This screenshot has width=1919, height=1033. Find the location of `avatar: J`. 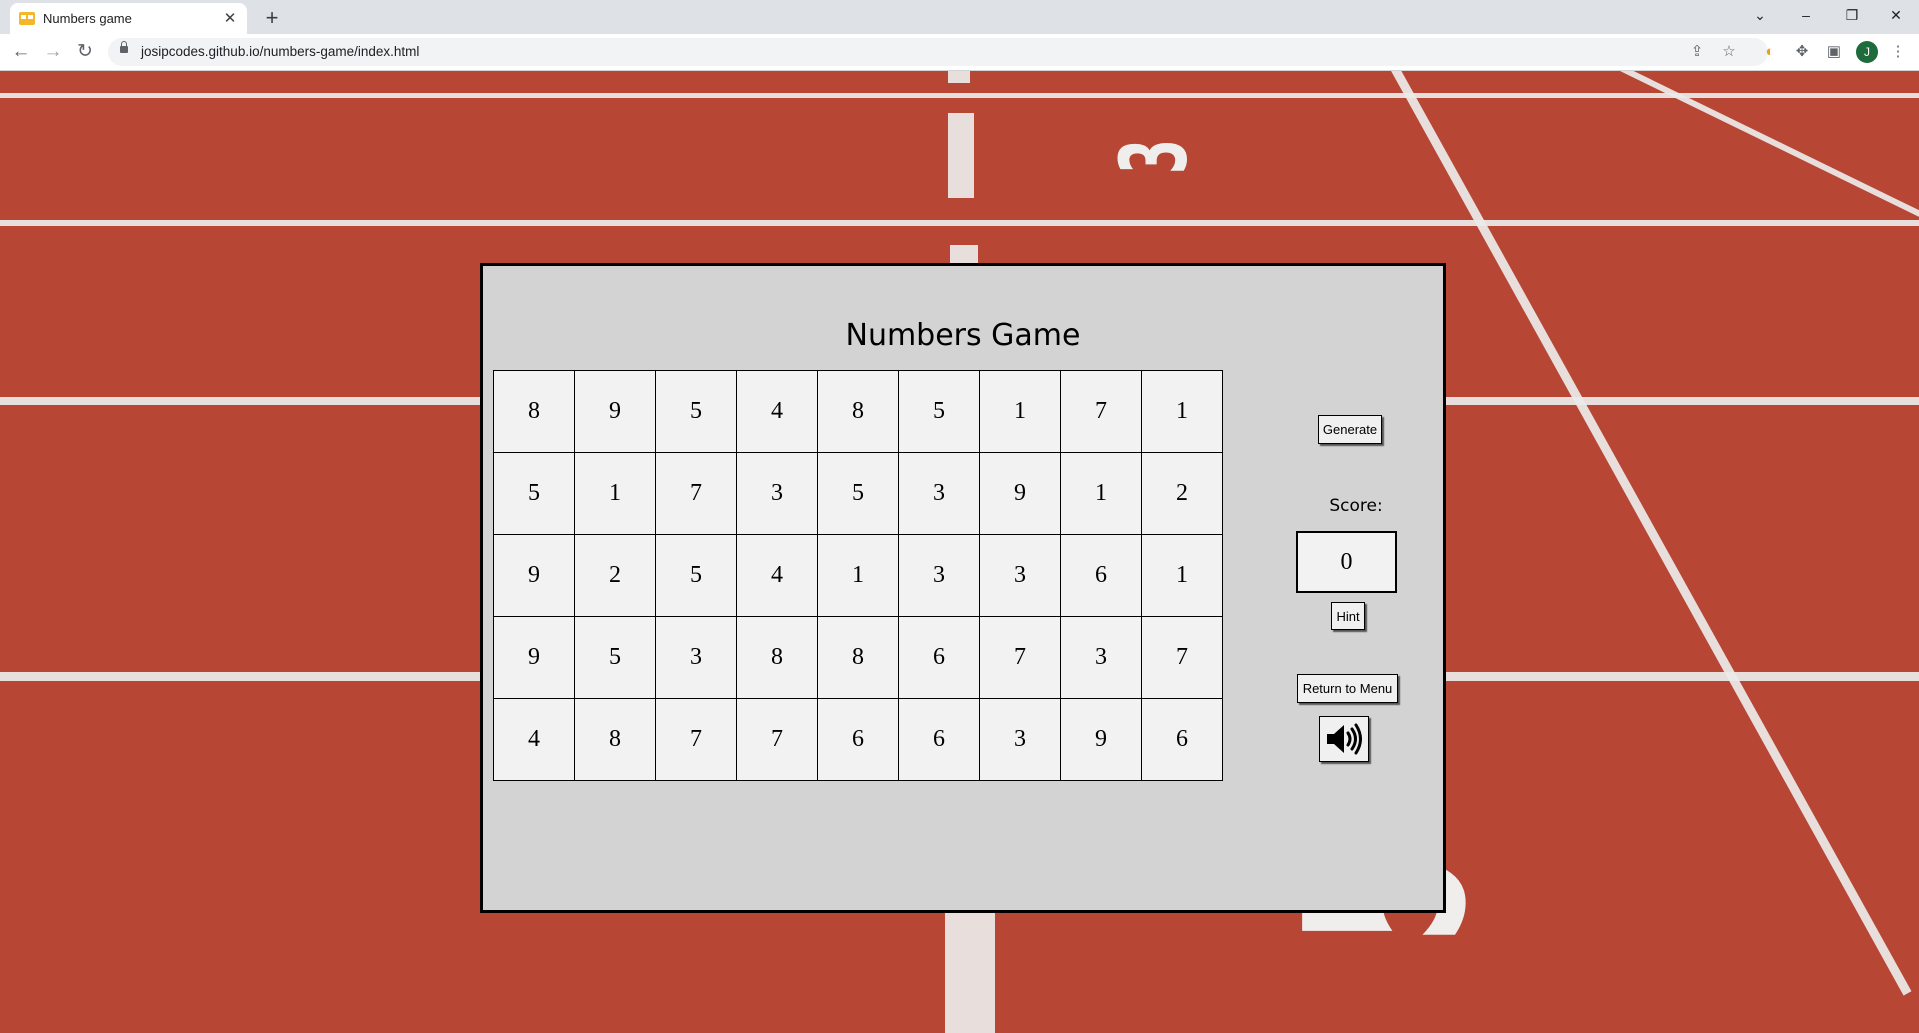

avatar: J is located at coordinates (1867, 52).